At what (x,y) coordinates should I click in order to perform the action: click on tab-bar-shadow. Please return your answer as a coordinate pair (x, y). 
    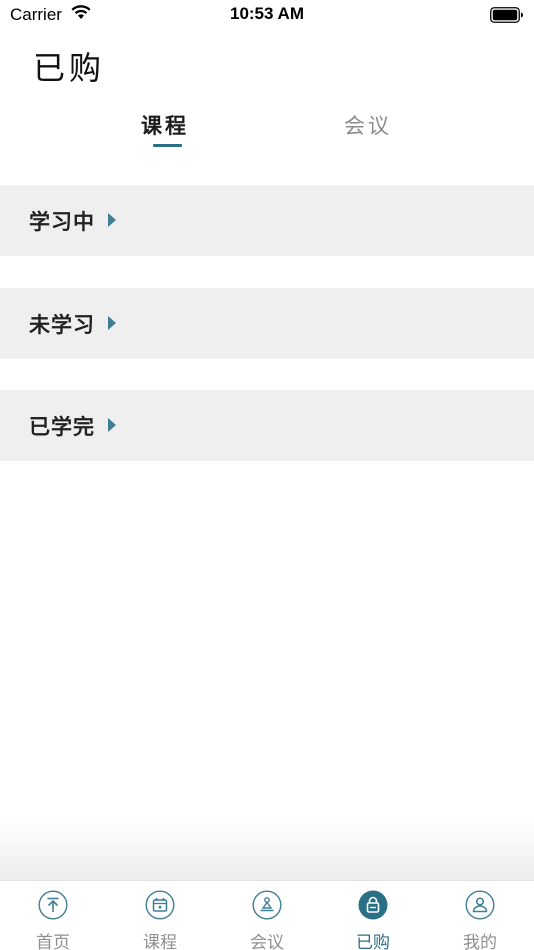
    Looking at the image, I should click on (267, 847).